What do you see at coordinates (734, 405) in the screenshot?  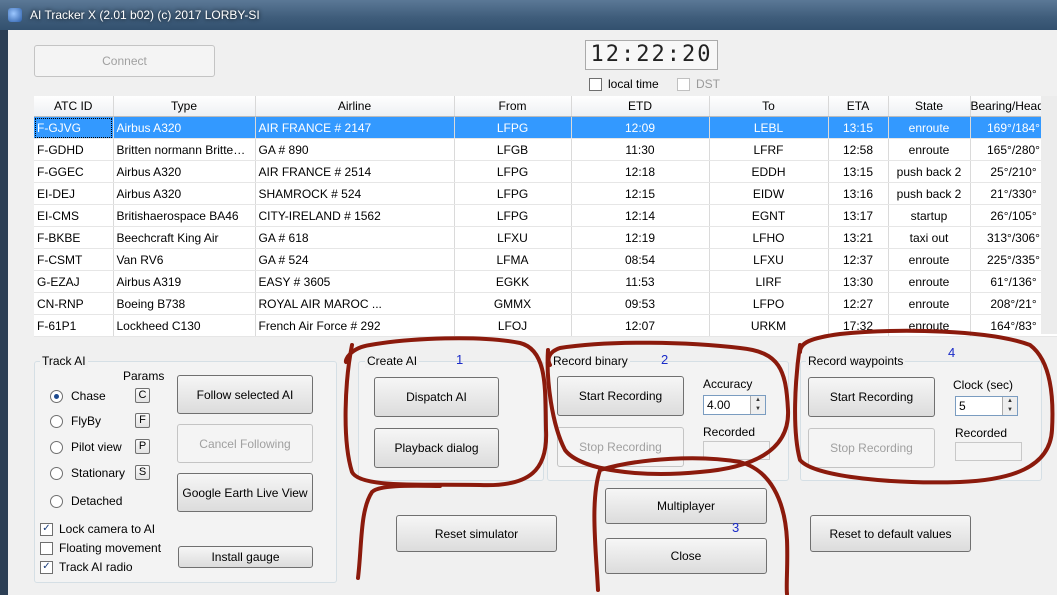 I see `accuracy-spinner: 4.00 ▲ ▼` at bounding box center [734, 405].